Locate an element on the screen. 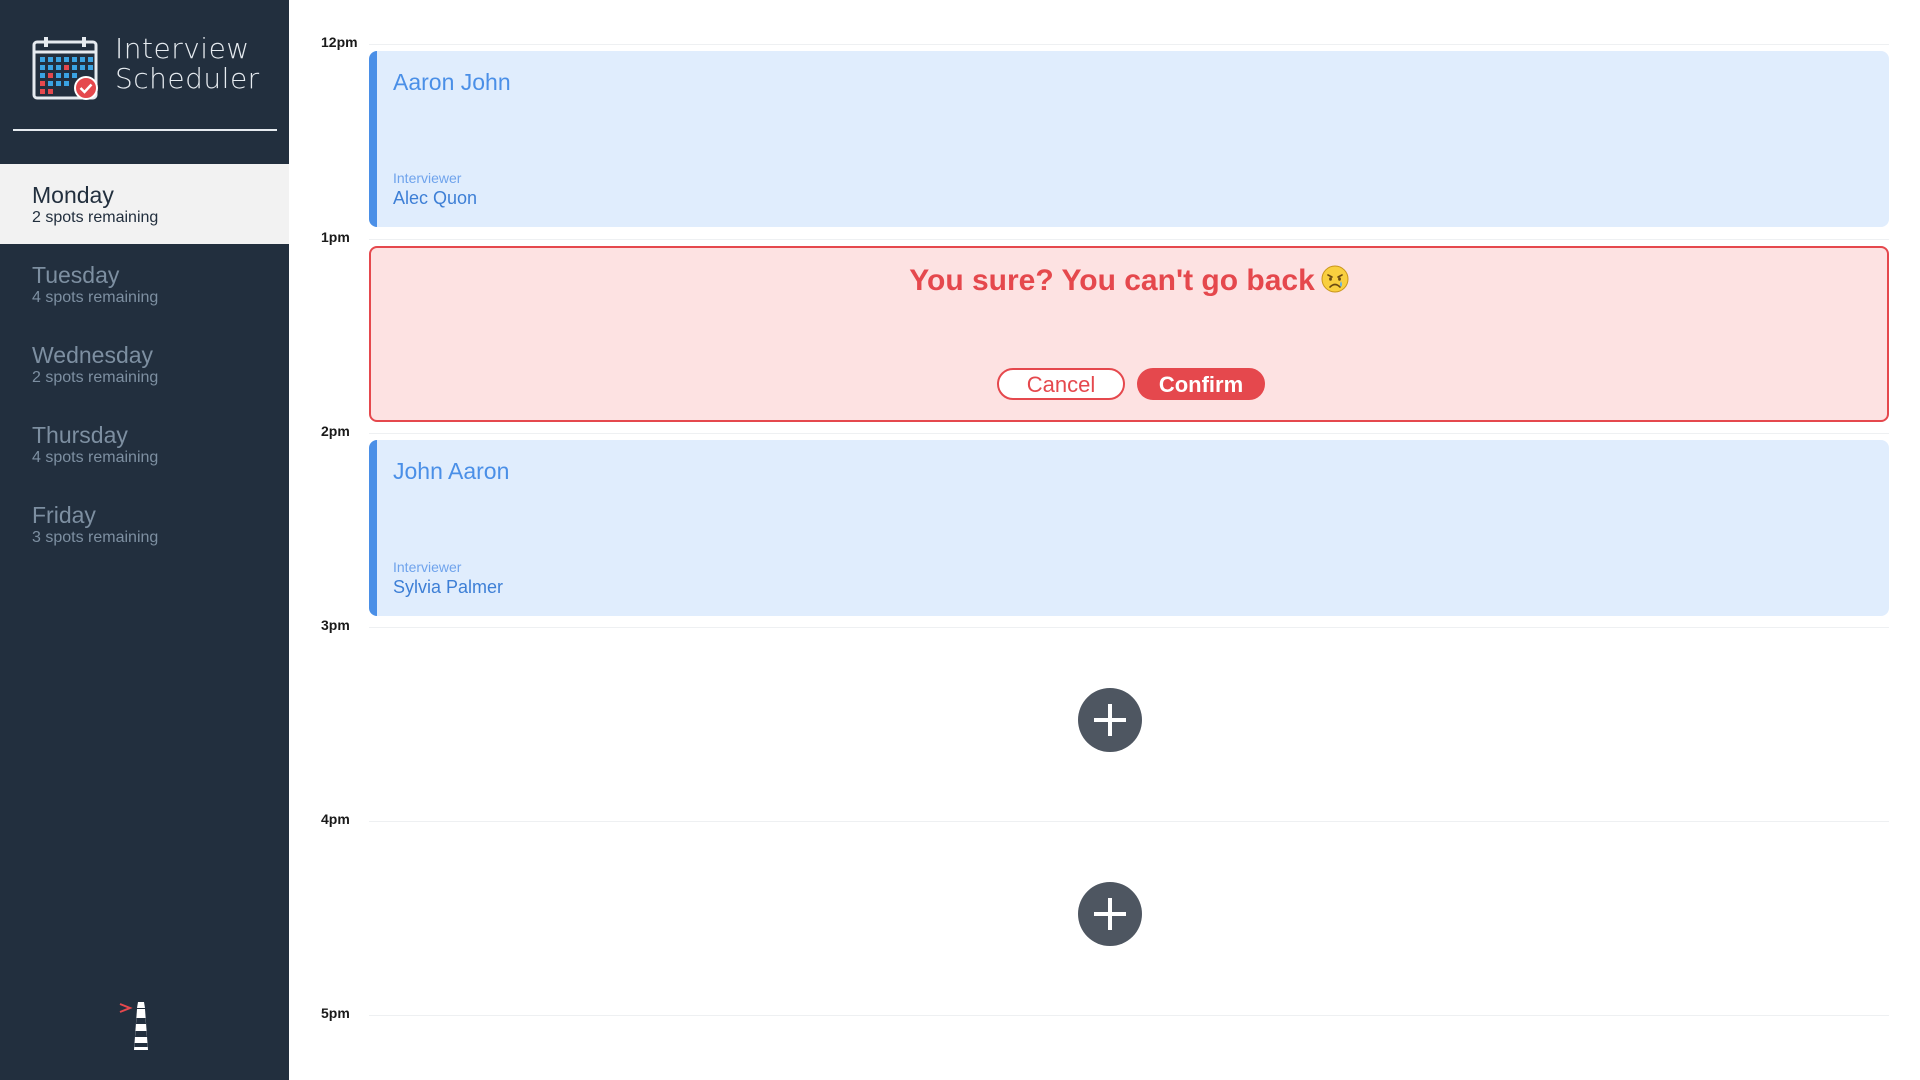  cancel-button: Cancel is located at coordinates (1061, 384).